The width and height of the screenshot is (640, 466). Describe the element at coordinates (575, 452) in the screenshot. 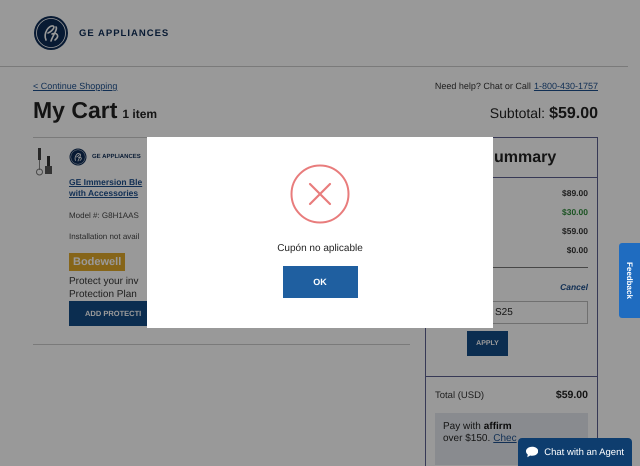

I see `chat-button: Chat with an Agent` at that location.